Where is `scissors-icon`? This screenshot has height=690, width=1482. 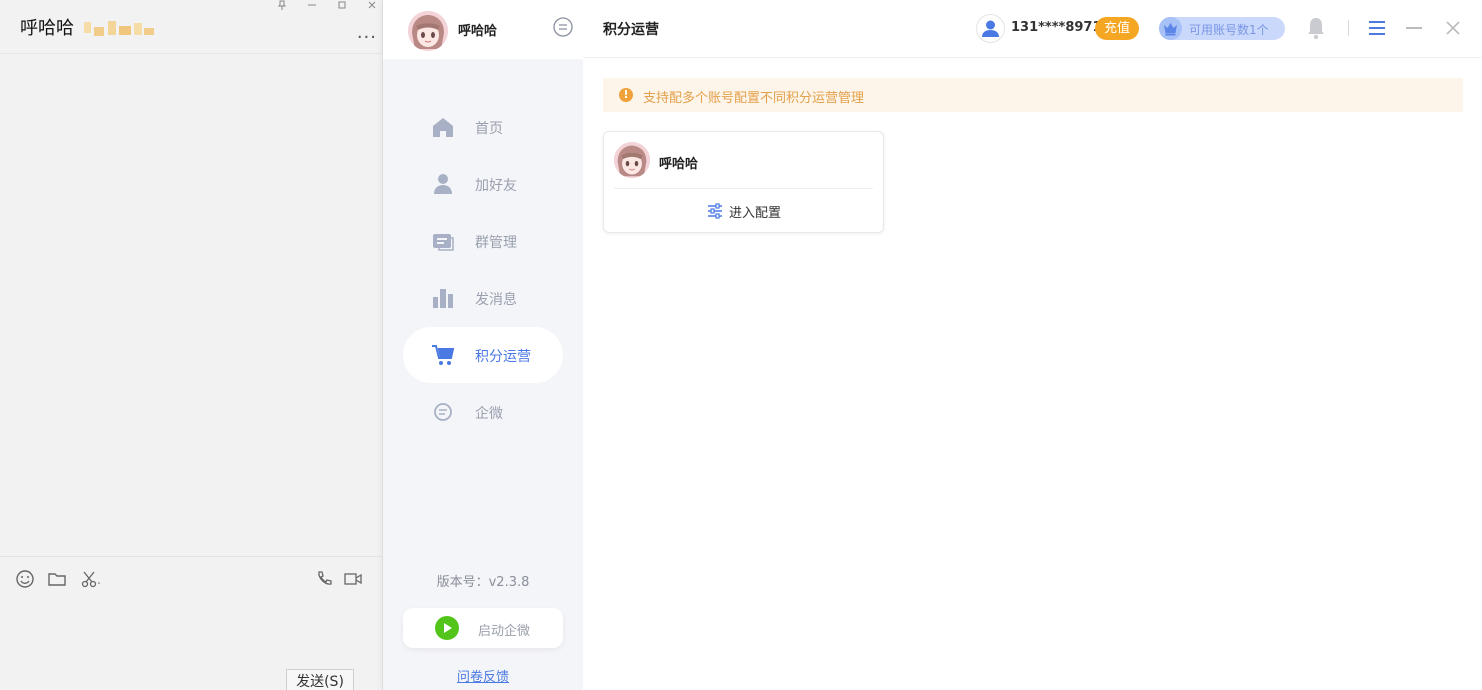
scissors-icon is located at coordinates (90, 579).